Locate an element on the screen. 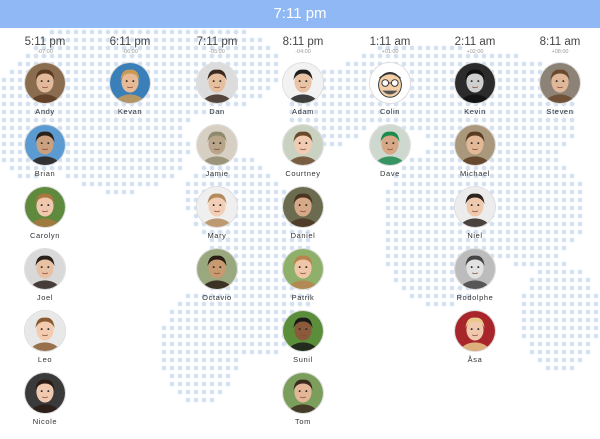 The width and height of the screenshot is (600, 439). team-member-card: Tom is located at coordinates (303, 403).